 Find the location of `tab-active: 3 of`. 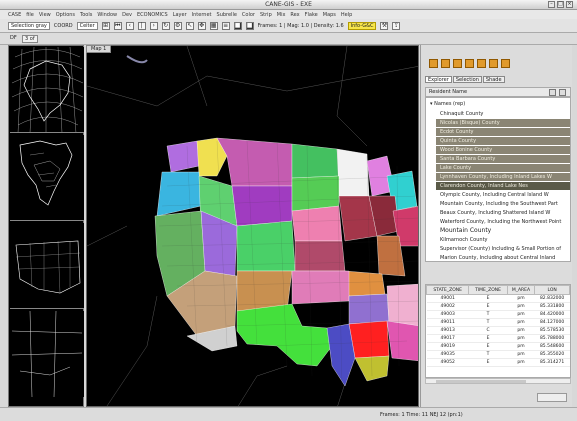

tab-active: 3 of is located at coordinates (30, 39).